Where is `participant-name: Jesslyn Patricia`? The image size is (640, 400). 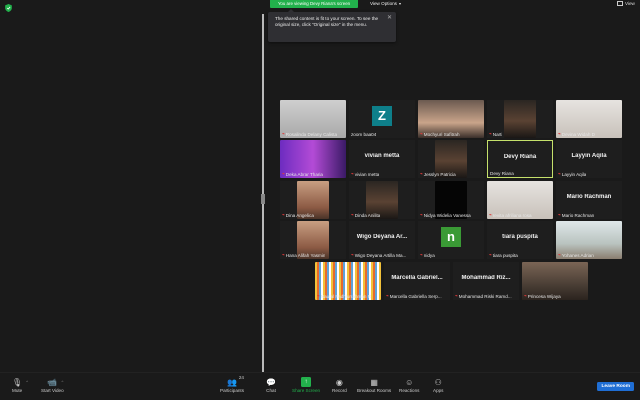
participant-name: Jesslyn Patricia is located at coordinates (439, 174).